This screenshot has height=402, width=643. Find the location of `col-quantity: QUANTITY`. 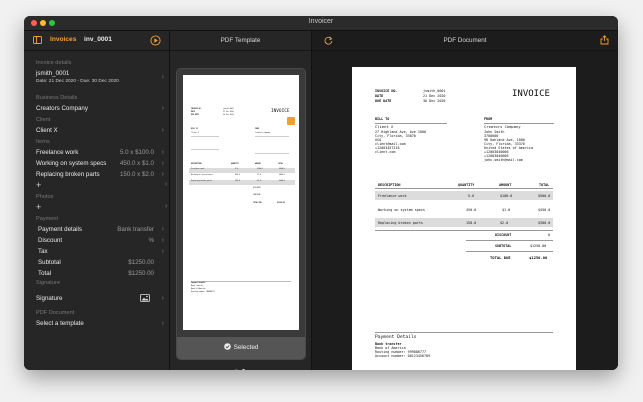

col-quantity: QUANTITY is located at coordinates (466, 185).